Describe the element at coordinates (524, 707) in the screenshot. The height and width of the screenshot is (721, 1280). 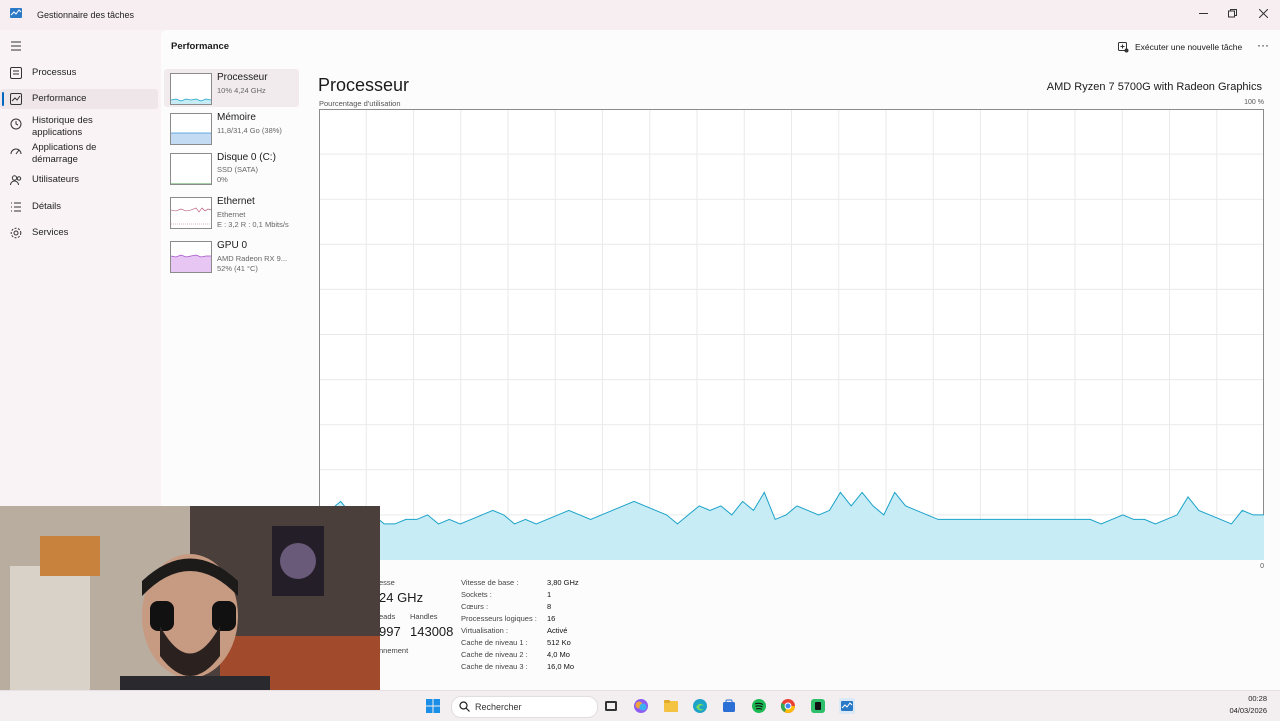
I see `taskbar-search: Rechercher` at that location.